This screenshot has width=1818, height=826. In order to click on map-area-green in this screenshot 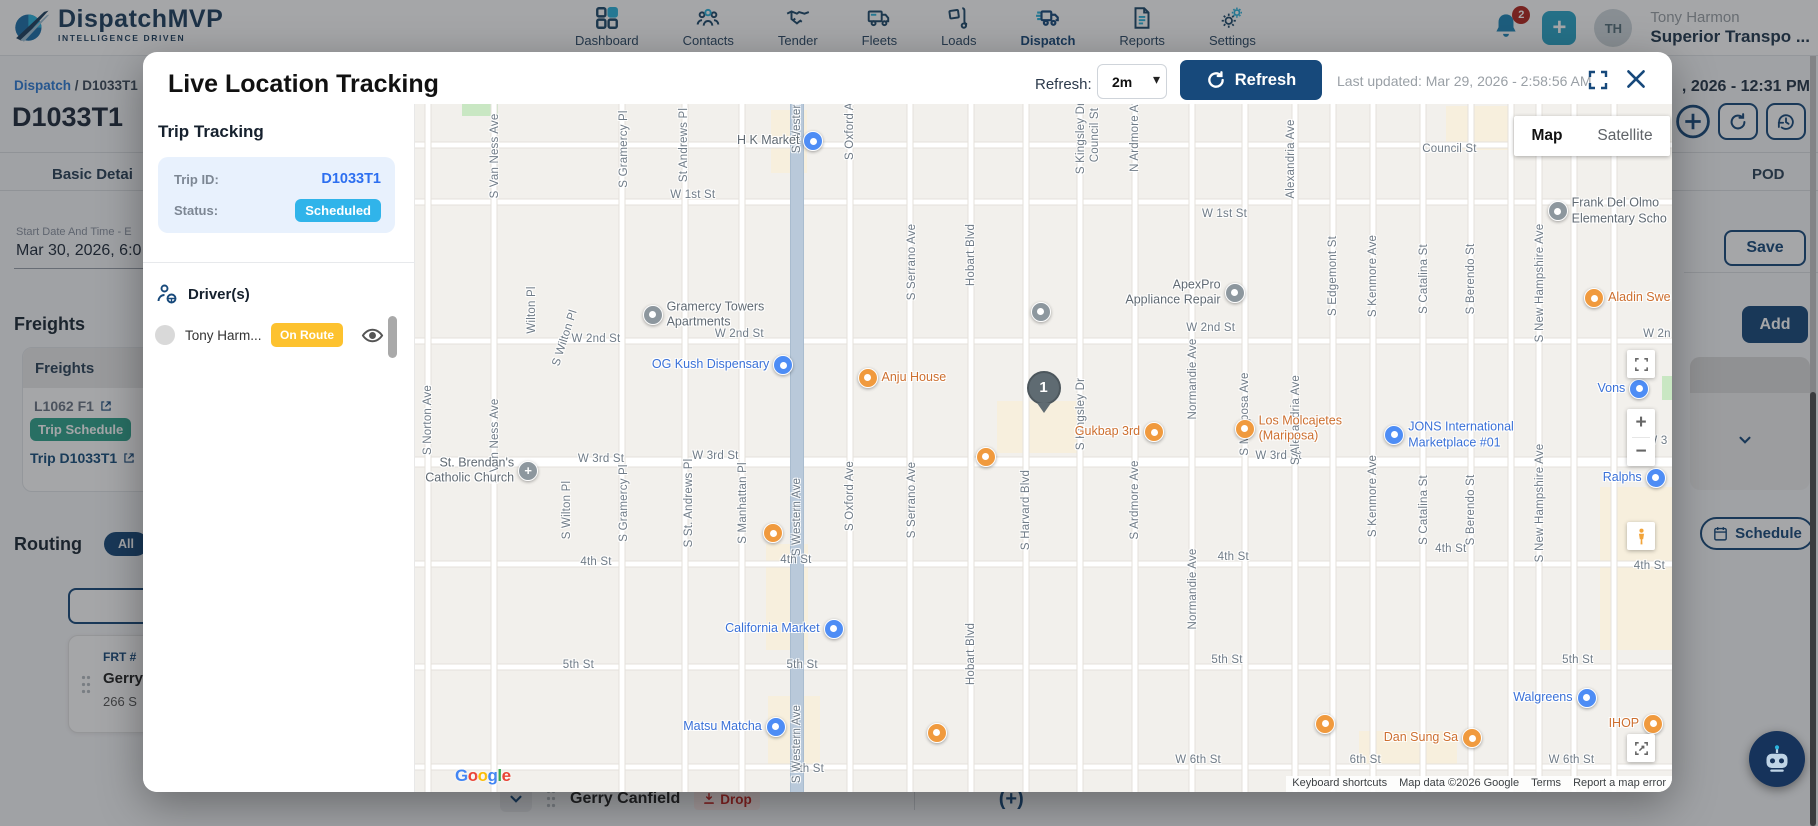, I will do `click(1666, 387)`.